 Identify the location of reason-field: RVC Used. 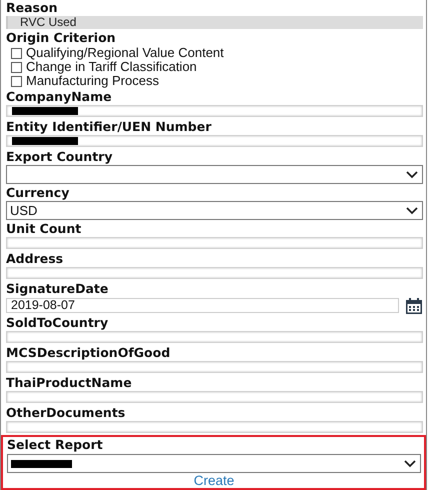
(214, 22).